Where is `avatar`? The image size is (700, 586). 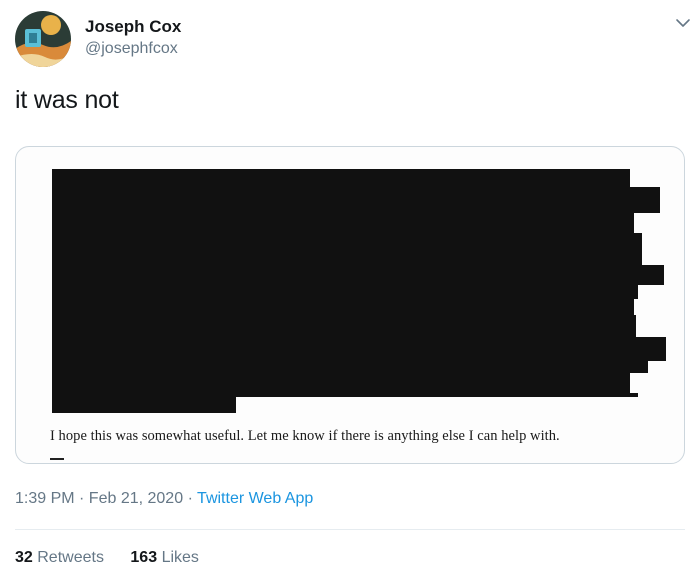
avatar is located at coordinates (43, 39).